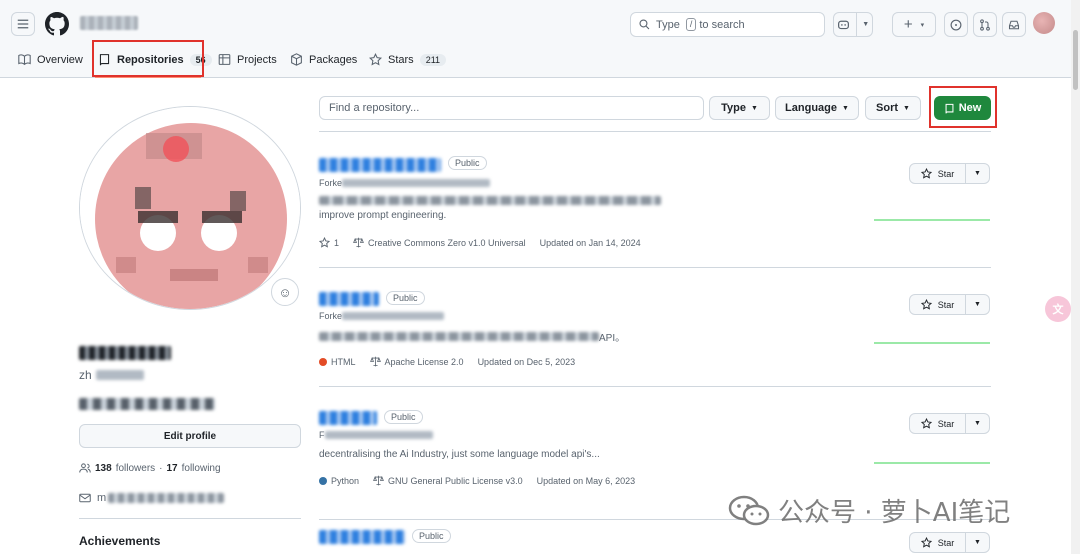 The image size is (1080, 554). Describe the element at coordinates (1014, 24) in the screenshot. I see `inbox-button` at that location.